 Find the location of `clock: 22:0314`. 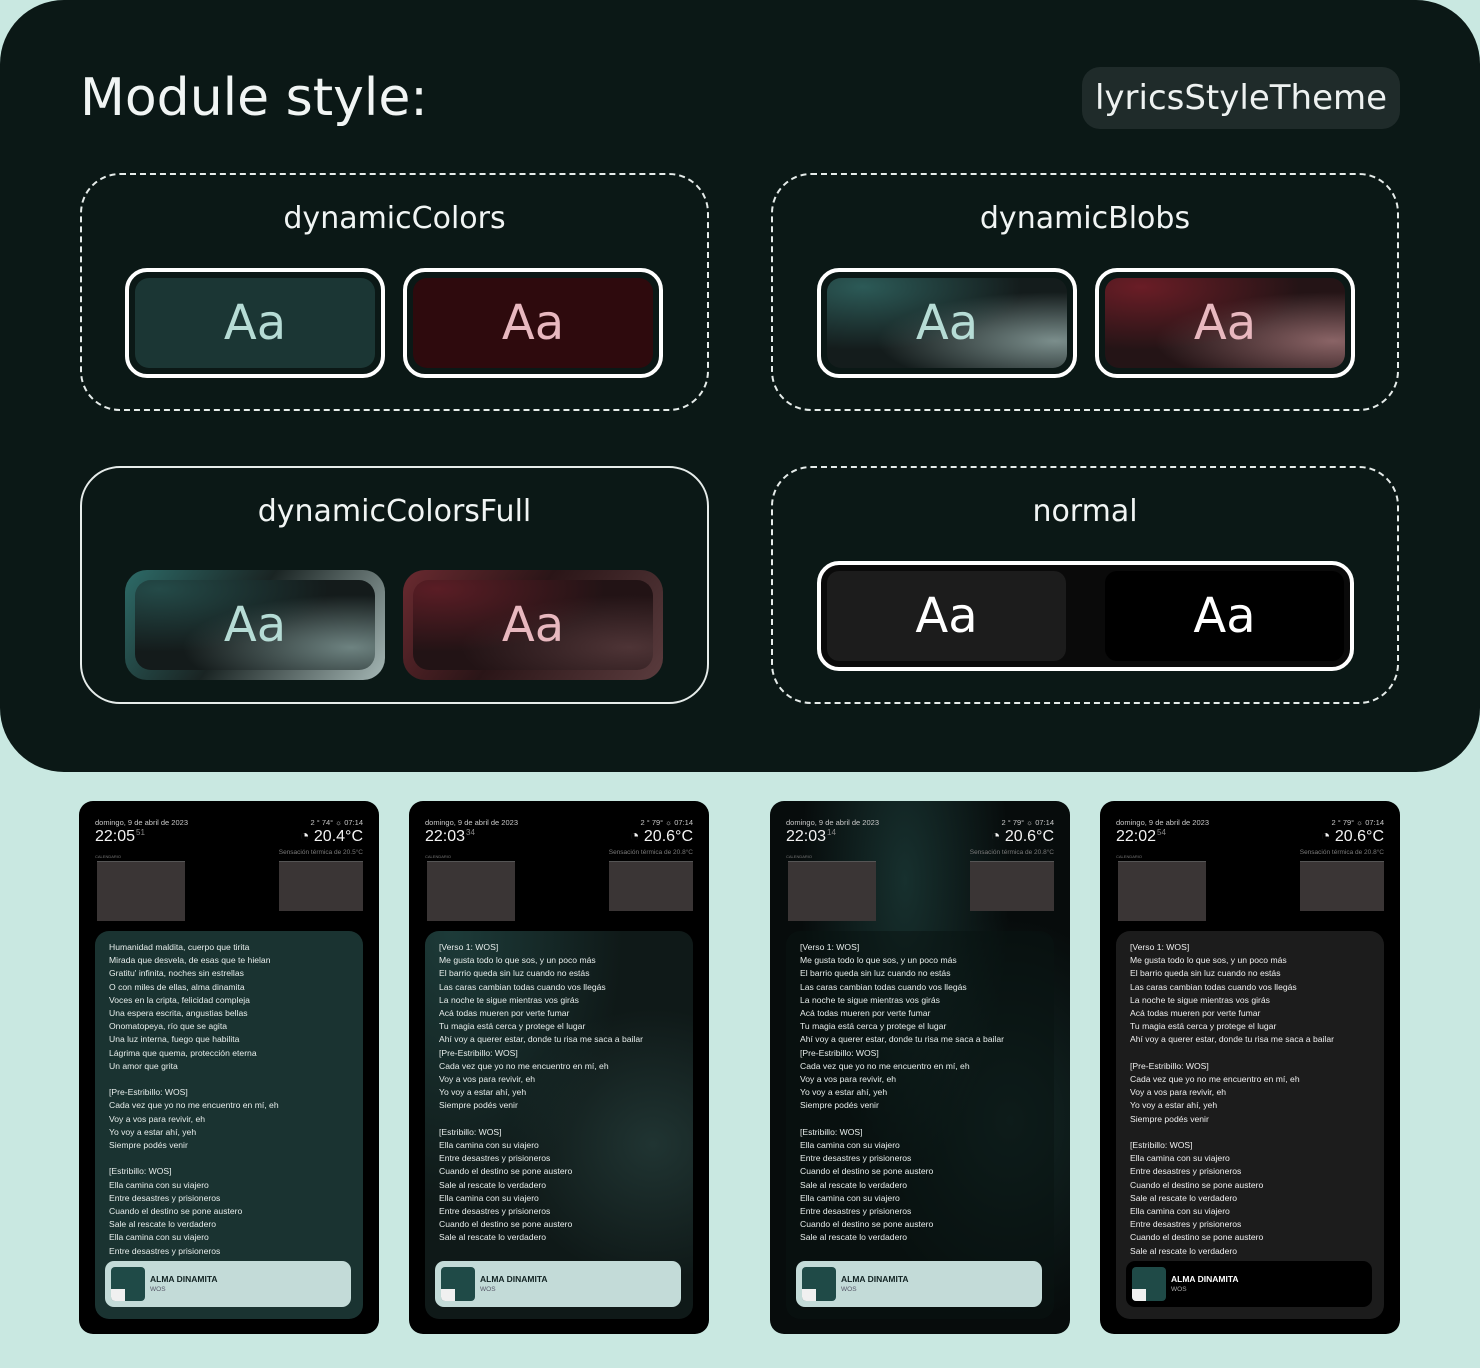

clock: 22:0314 is located at coordinates (811, 836).